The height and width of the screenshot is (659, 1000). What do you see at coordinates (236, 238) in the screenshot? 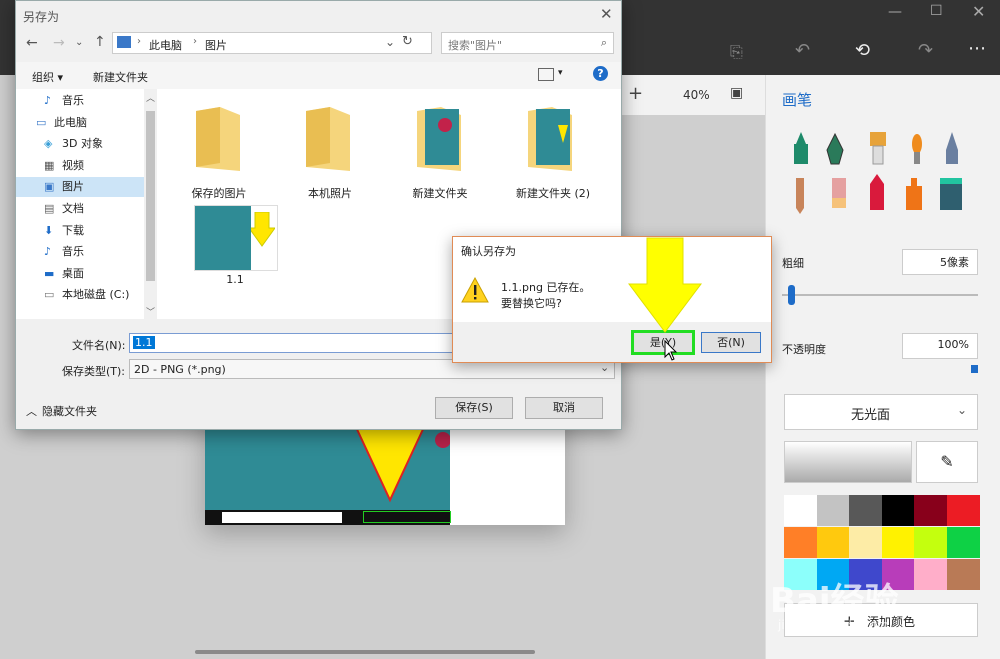
I see `image-thumbnail` at bounding box center [236, 238].